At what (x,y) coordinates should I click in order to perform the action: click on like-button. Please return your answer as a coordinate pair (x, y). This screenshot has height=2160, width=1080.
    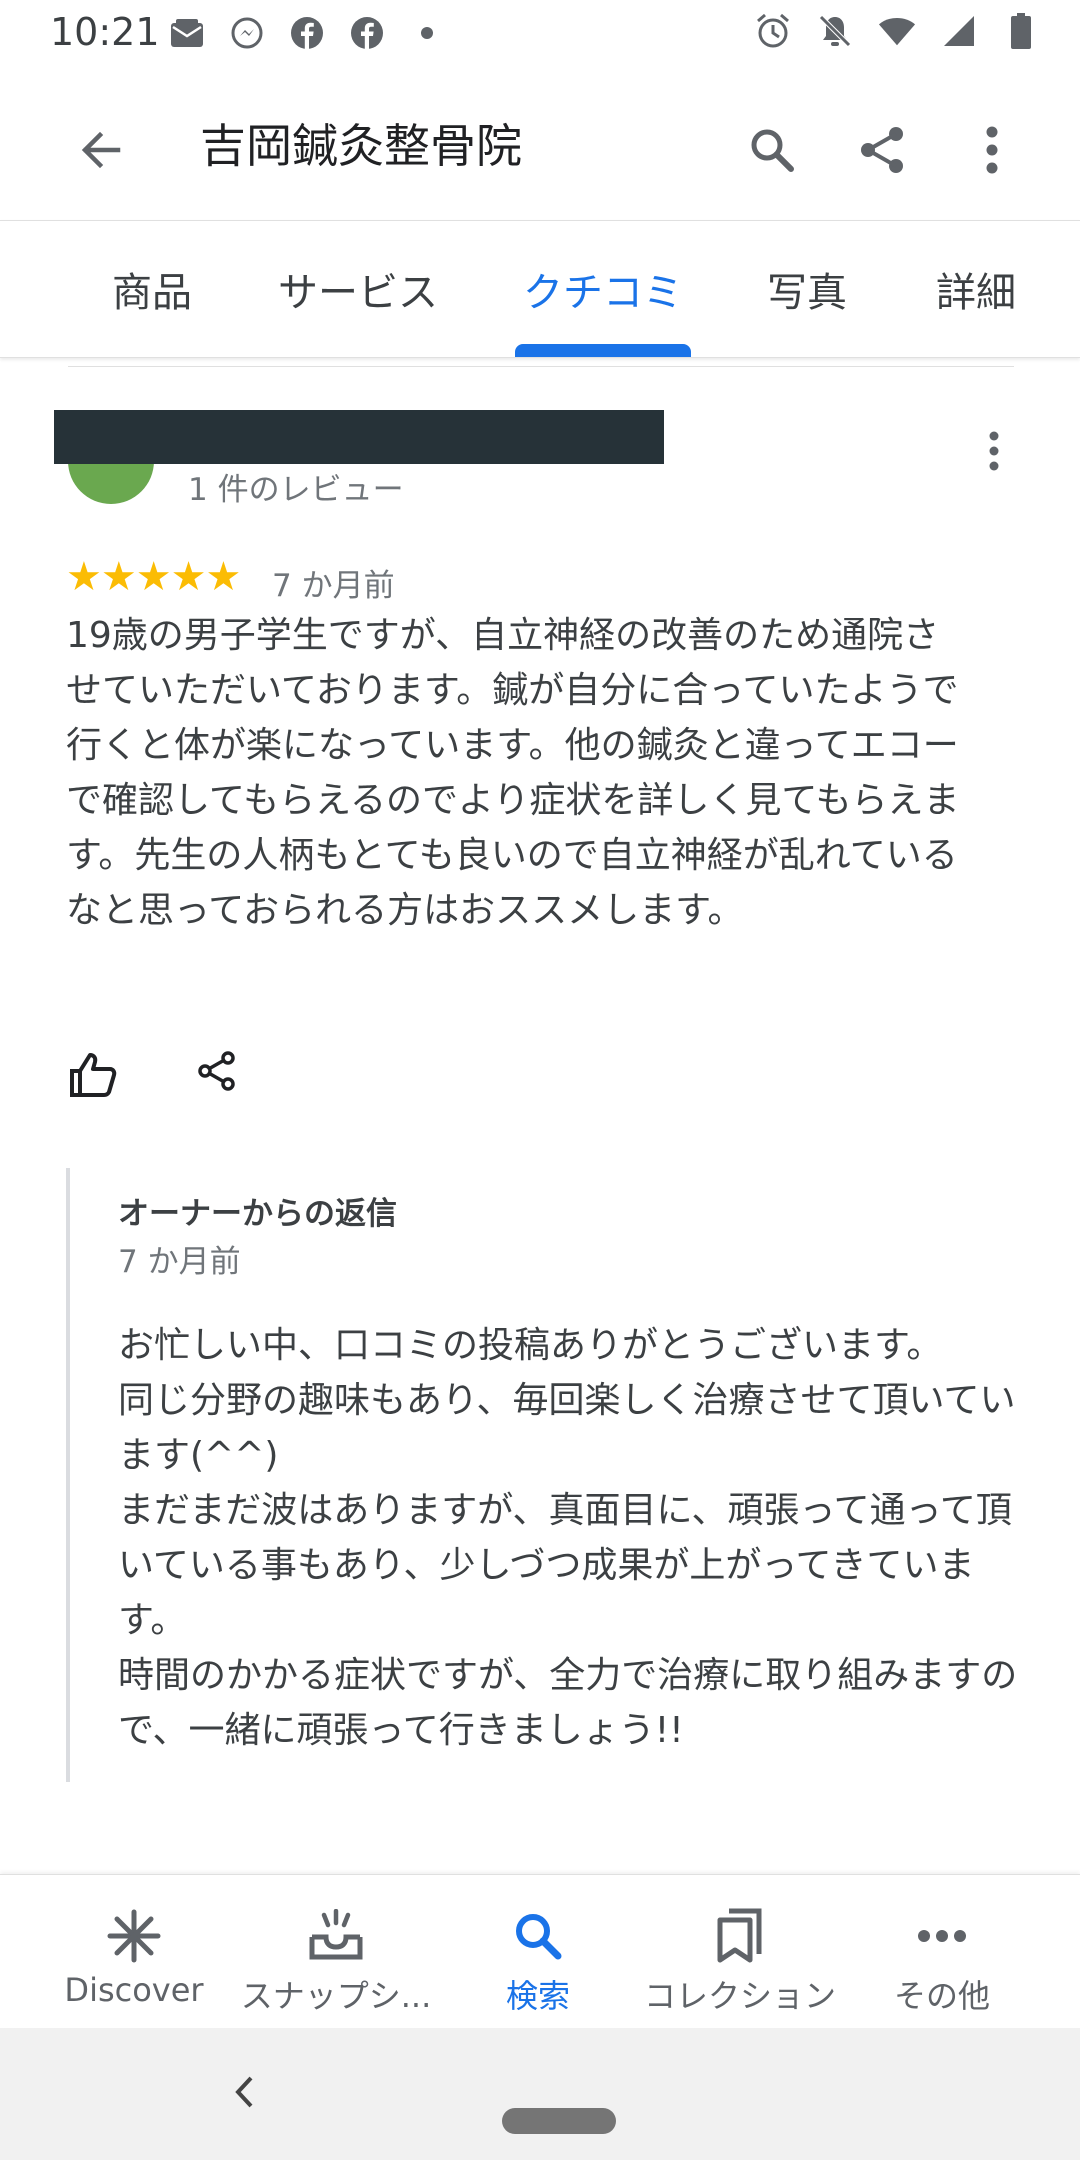
    Looking at the image, I should click on (93, 1077).